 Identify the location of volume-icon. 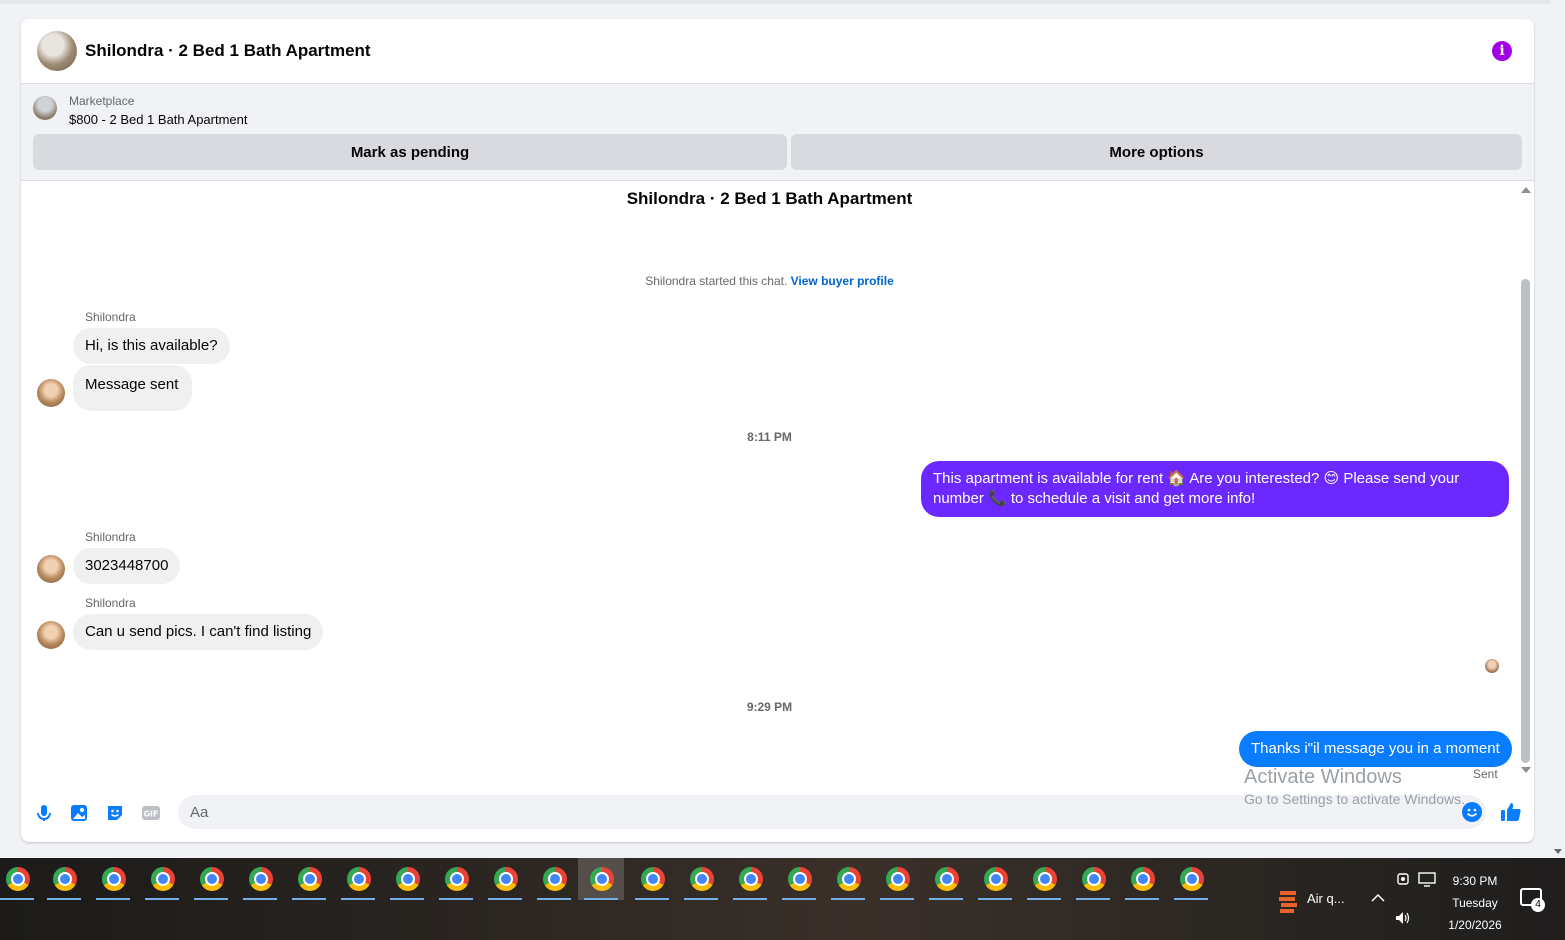
(1403, 918).